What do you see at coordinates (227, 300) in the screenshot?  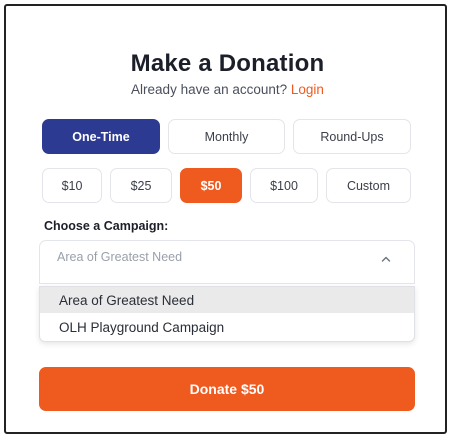 I see `campaign-option-greatest-need: Area of Greatest Need` at bounding box center [227, 300].